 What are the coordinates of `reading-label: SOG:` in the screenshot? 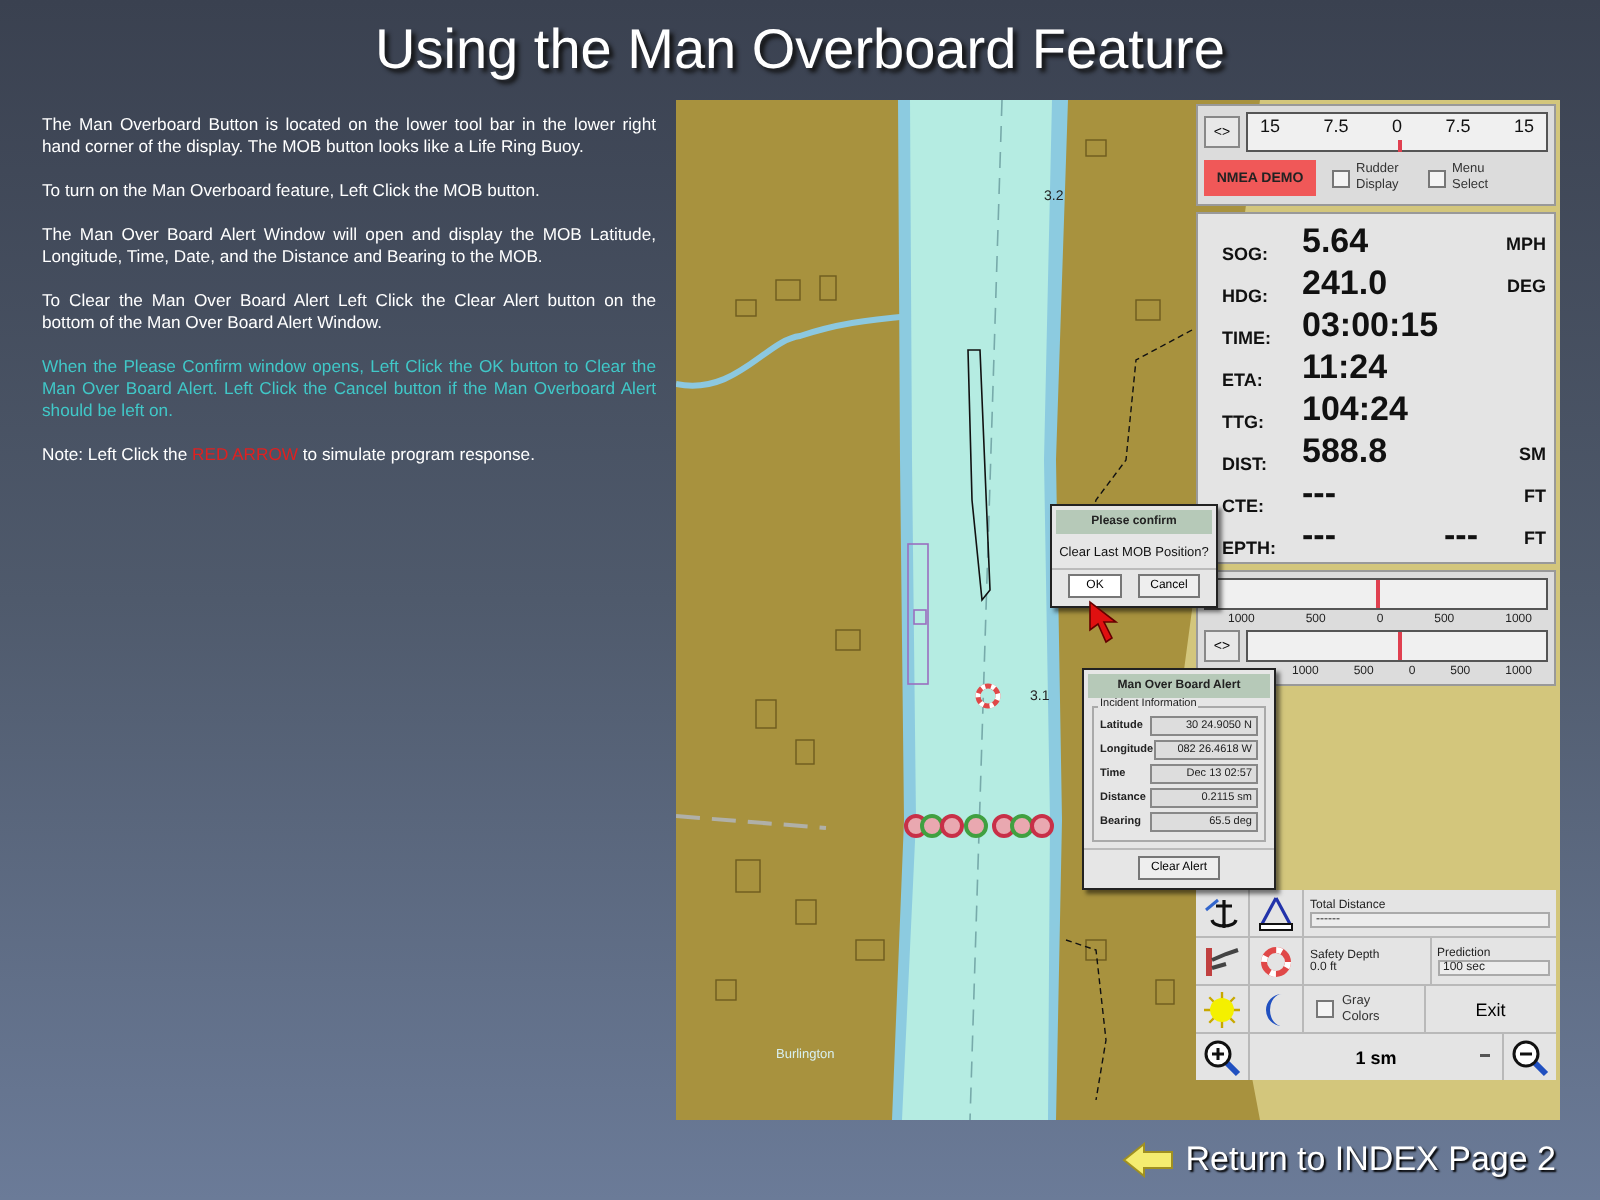 It's located at (1245, 253).